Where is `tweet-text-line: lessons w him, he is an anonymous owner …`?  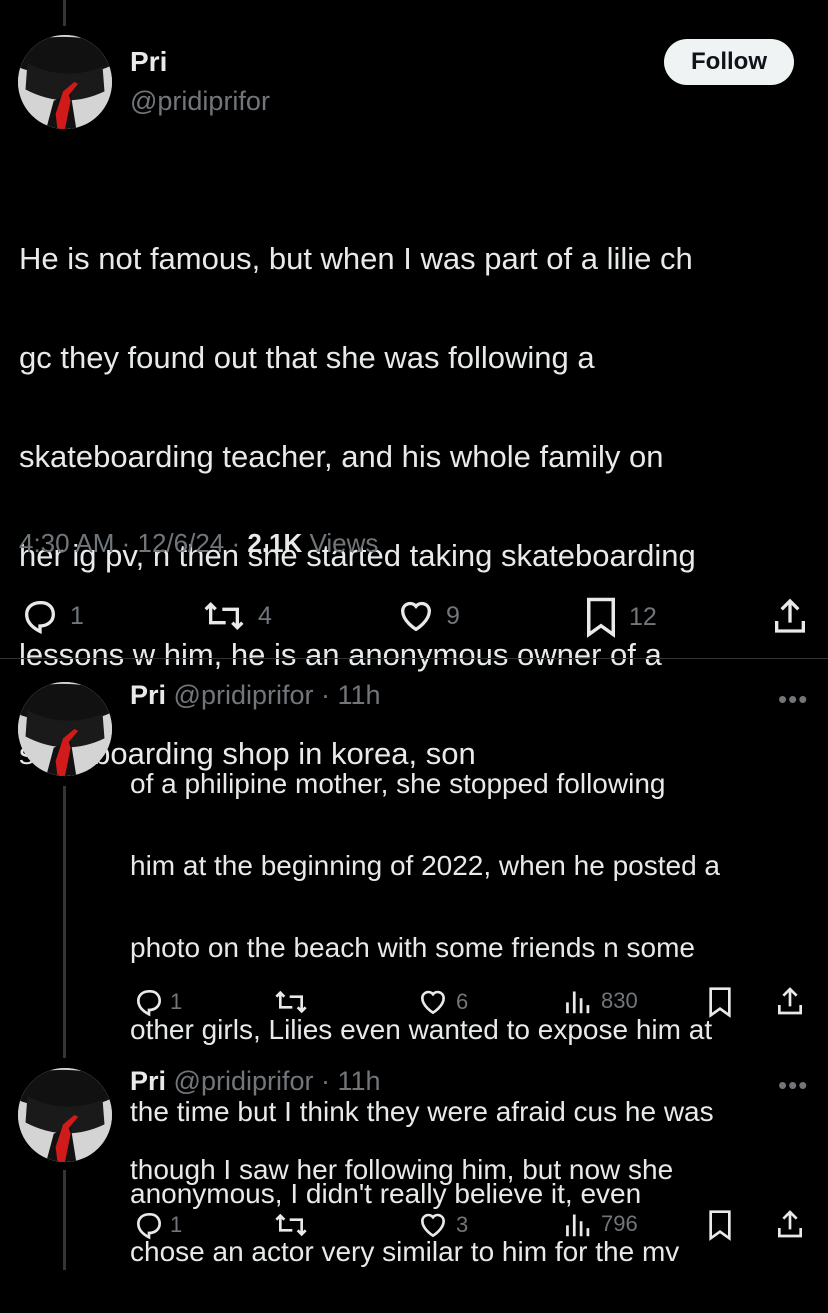 tweet-text-line: lessons w him, he is an anonymous owner … is located at coordinates (340, 654).